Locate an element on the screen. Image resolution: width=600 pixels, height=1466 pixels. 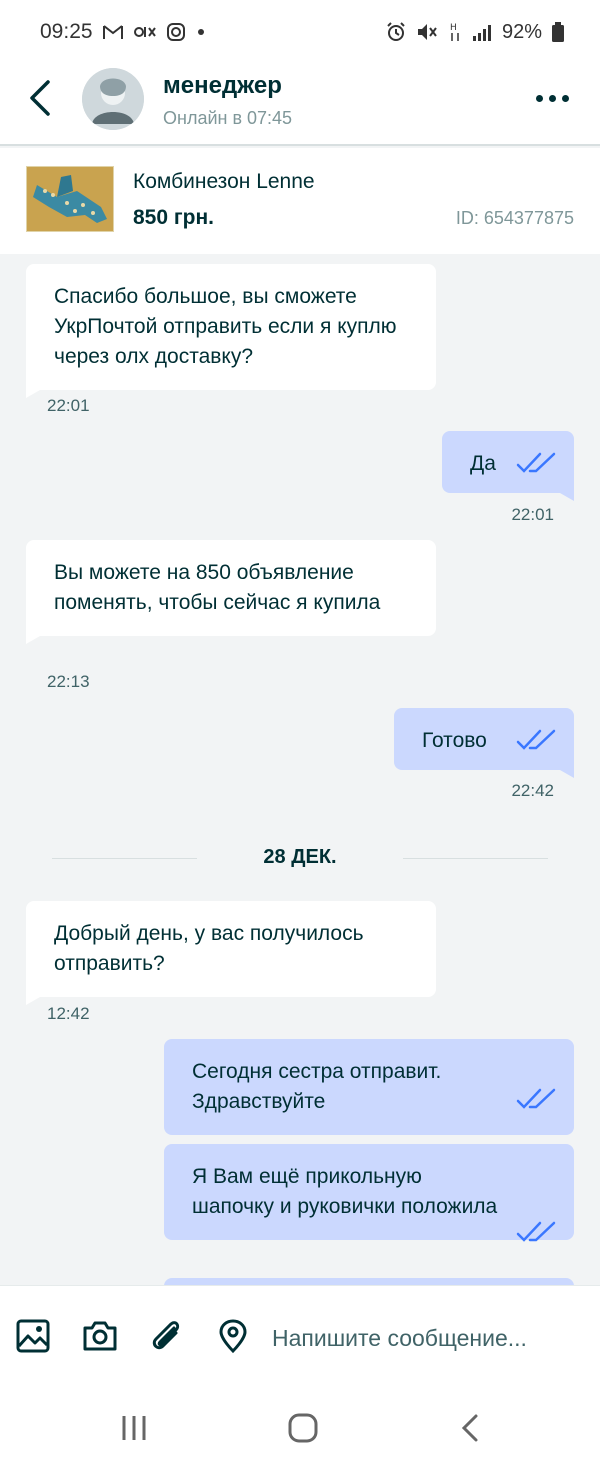
message-time: 12:42 is located at coordinates (68, 1013).